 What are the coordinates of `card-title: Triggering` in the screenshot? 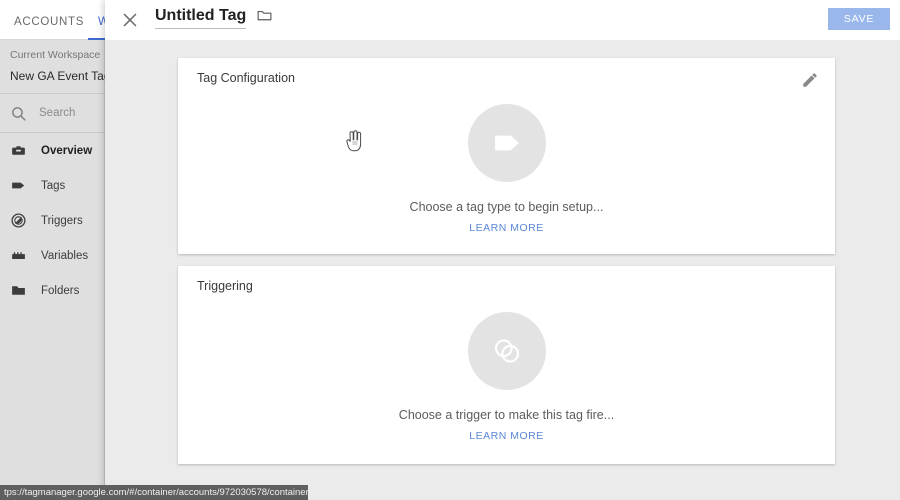 It's located at (225, 286).